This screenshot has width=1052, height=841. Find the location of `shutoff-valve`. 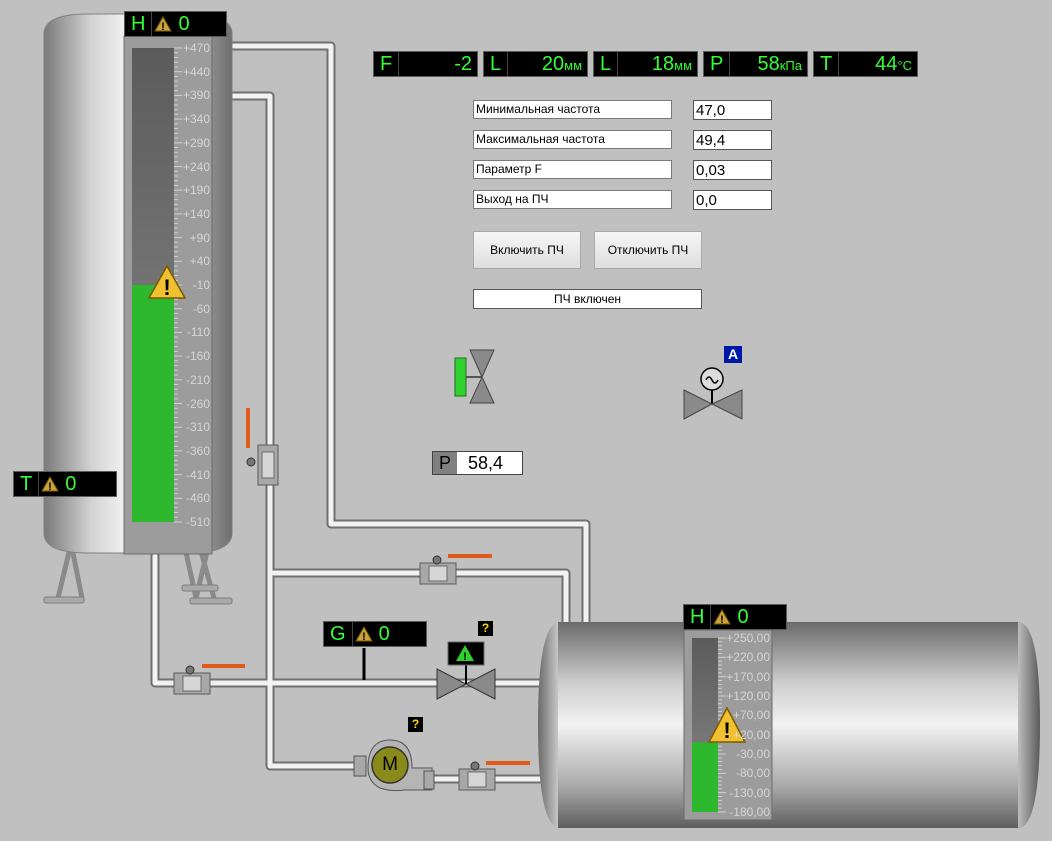

shutoff-valve is located at coordinates (474, 376).